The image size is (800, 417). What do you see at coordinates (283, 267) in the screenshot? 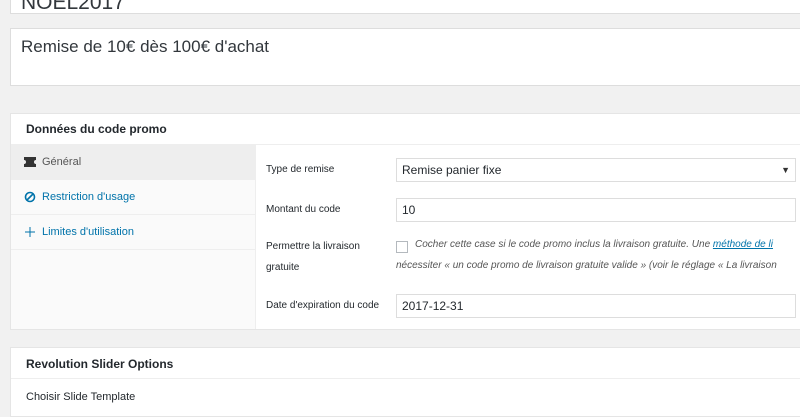
I see `free-shipping-label-line2: gratuite` at bounding box center [283, 267].